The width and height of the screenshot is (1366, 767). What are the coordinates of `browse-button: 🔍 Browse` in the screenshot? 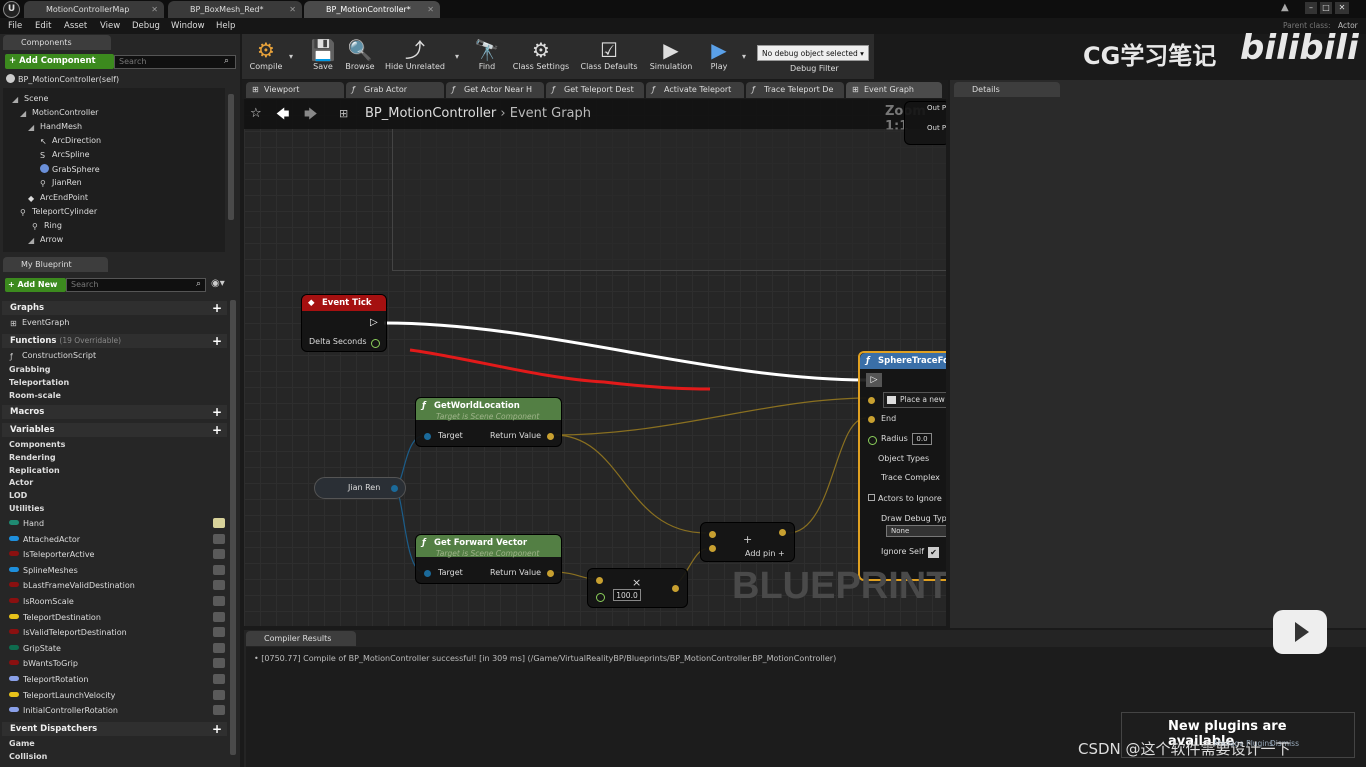 It's located at (360, 57).